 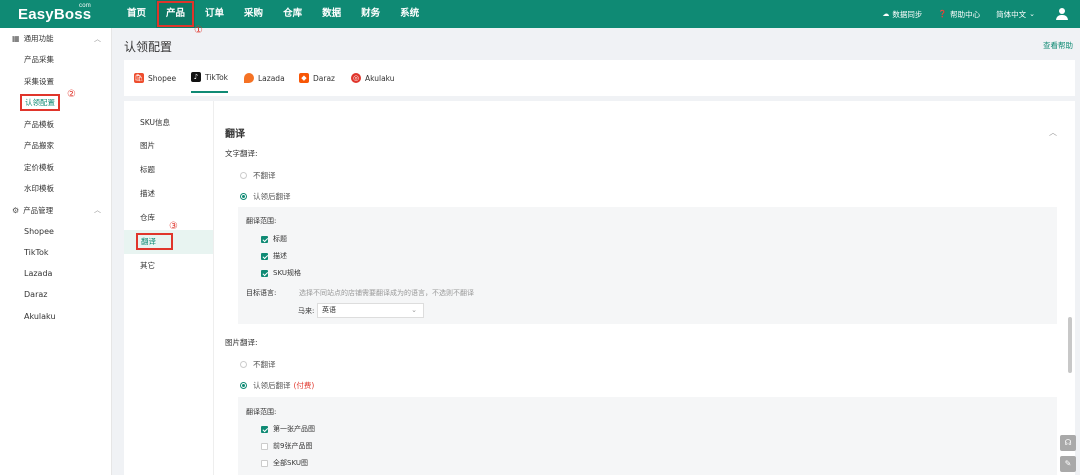 I want to click on sidebar-item-pricing-template: 定价模板, so click(x=55, y=168).